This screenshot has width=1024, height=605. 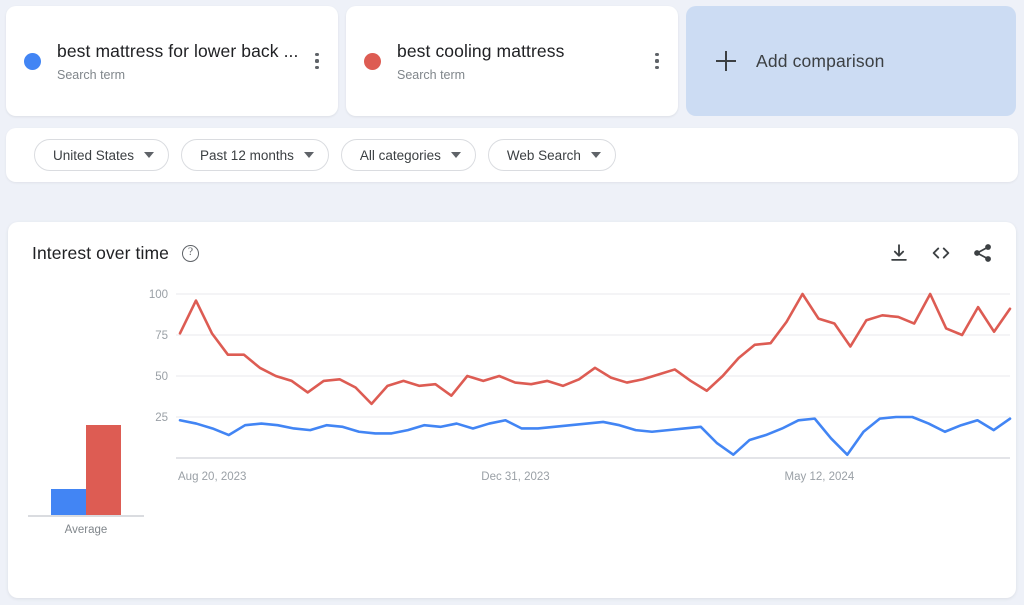 I want to click on x-axis-tick-label: Dec 31, 2023, so click(x=515, y=477).